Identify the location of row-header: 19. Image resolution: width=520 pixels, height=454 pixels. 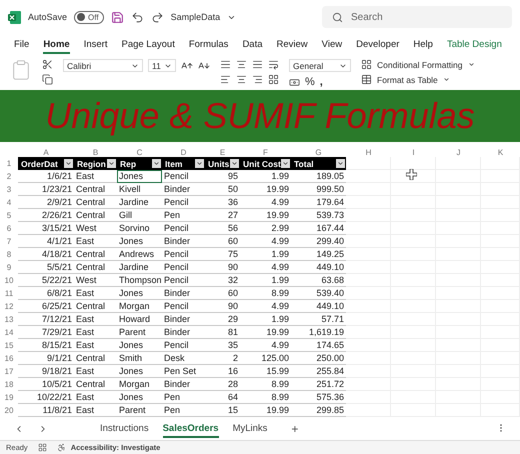
(9, 397).